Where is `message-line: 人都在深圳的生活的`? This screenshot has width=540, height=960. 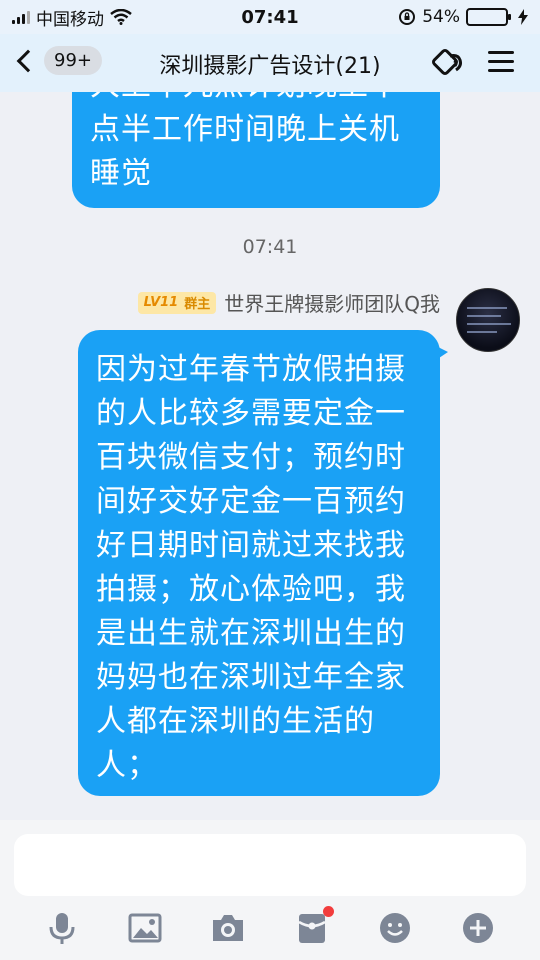
message-line: 人都在深圳的生活的 is located at coordinates (235, 721).